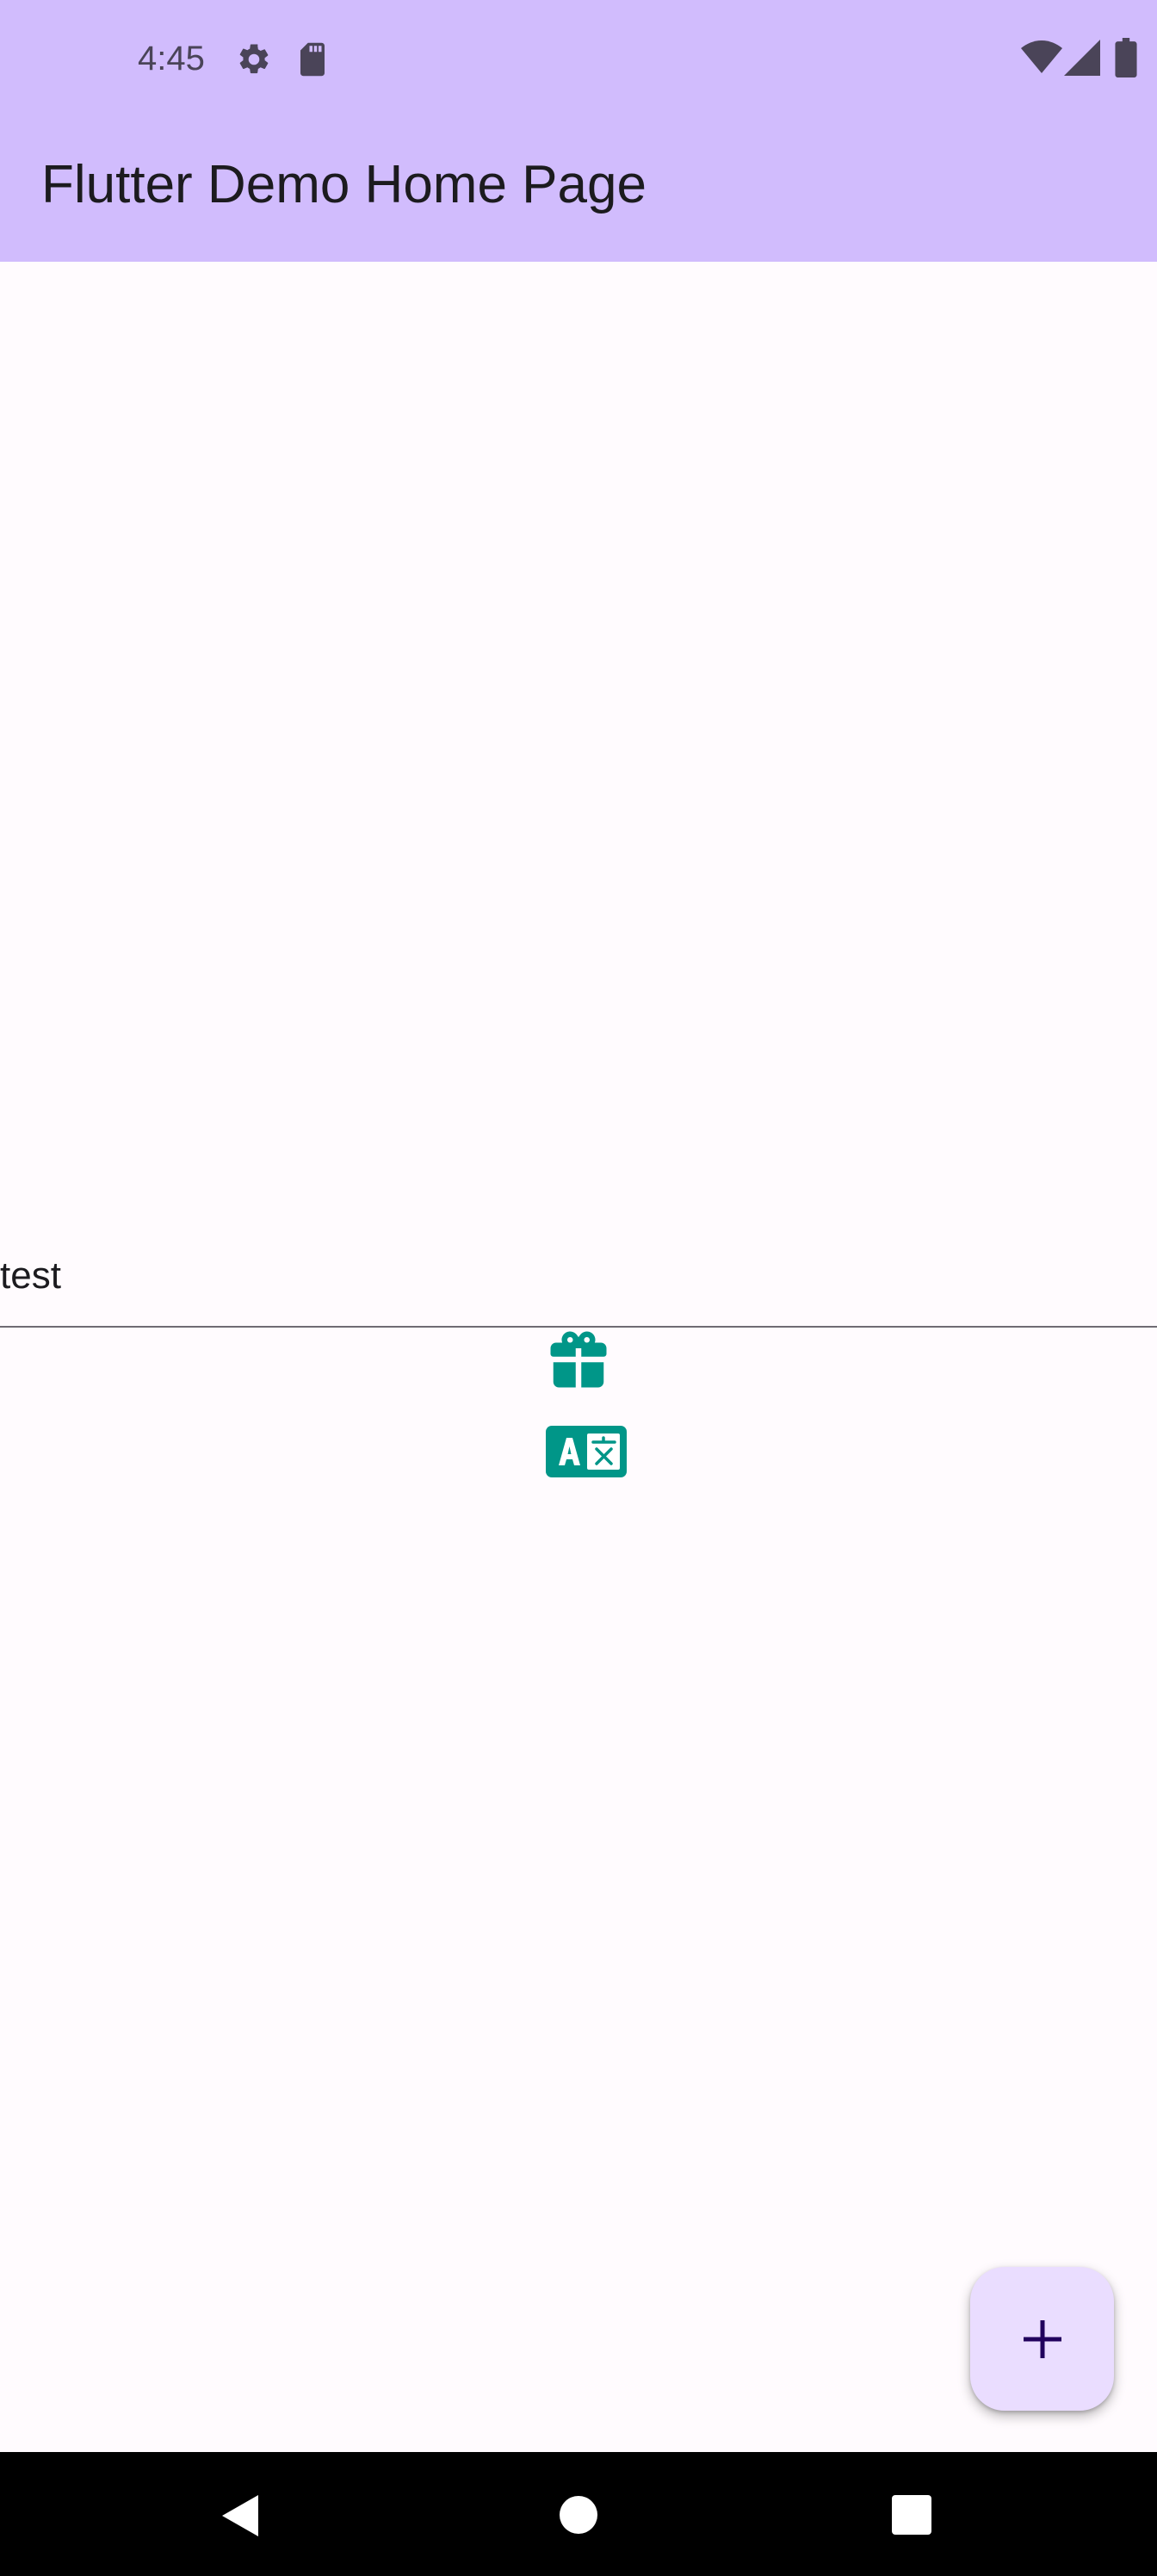  Describe the element at coordinates (912, 2515) in the screenshot. I see `recents-icon` at that location.